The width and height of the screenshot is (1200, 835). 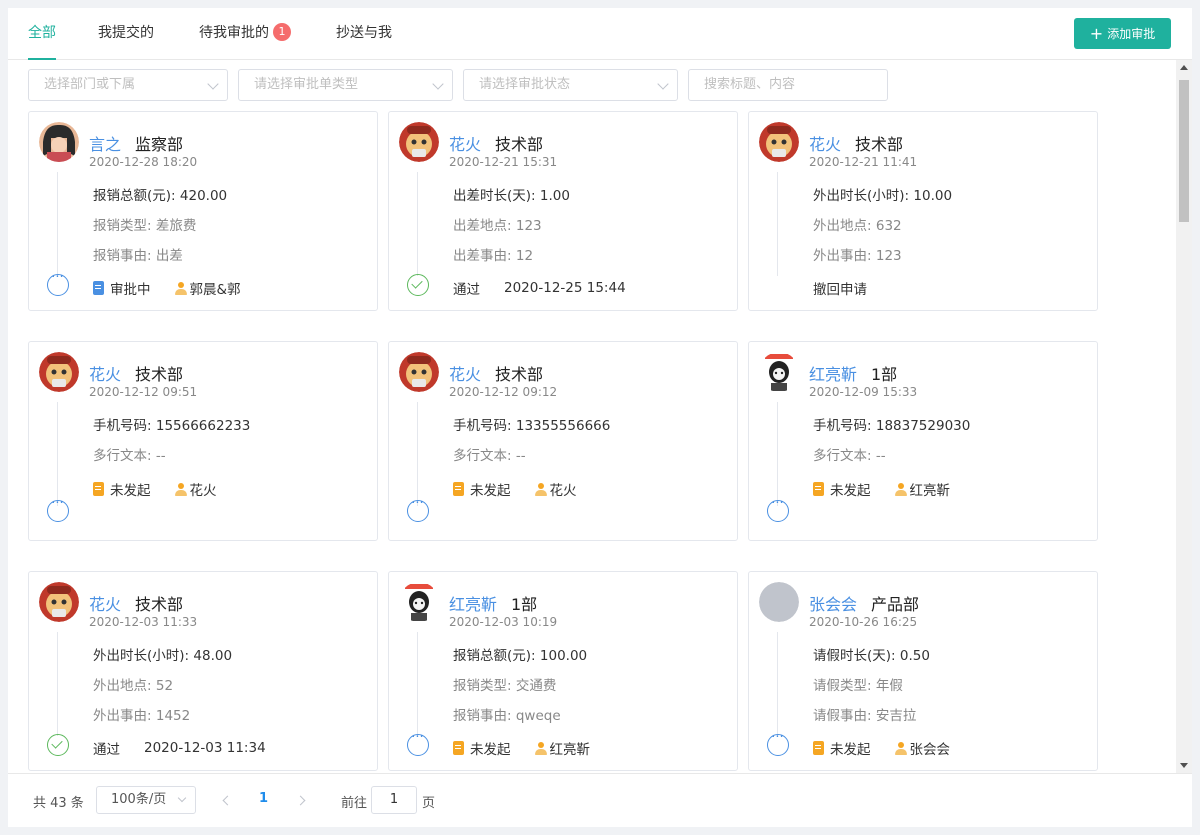 I want to click on page-size-value: 100条/页, so click(x=139, y=799).